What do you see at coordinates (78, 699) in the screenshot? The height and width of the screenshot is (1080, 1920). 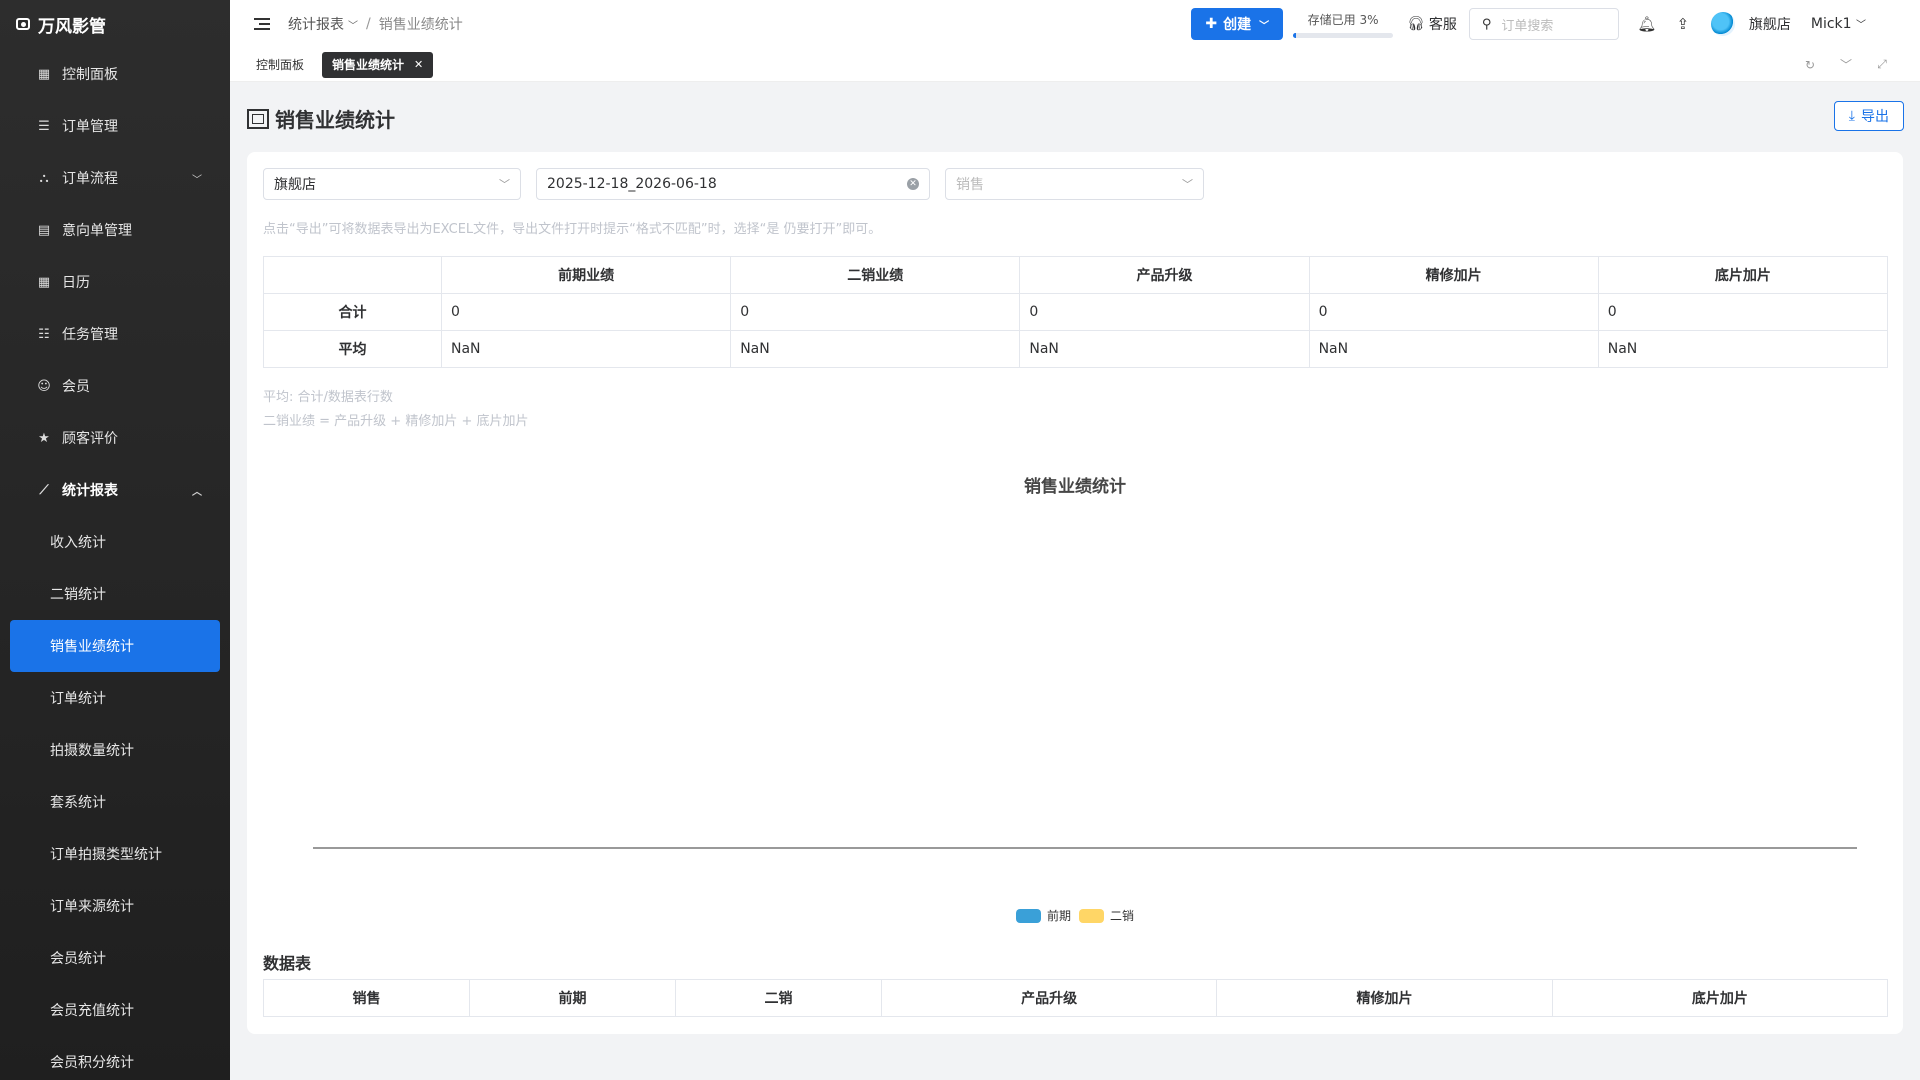 I see `sidebar-subitem-label: 订单统计` at bounding box center [78, 699].